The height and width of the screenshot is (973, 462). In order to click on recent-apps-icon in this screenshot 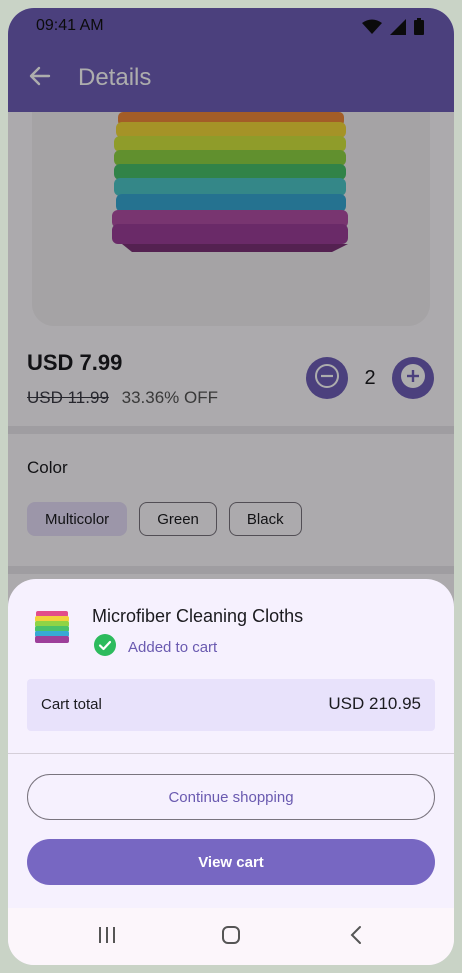, I will do `click(107, 937)`.